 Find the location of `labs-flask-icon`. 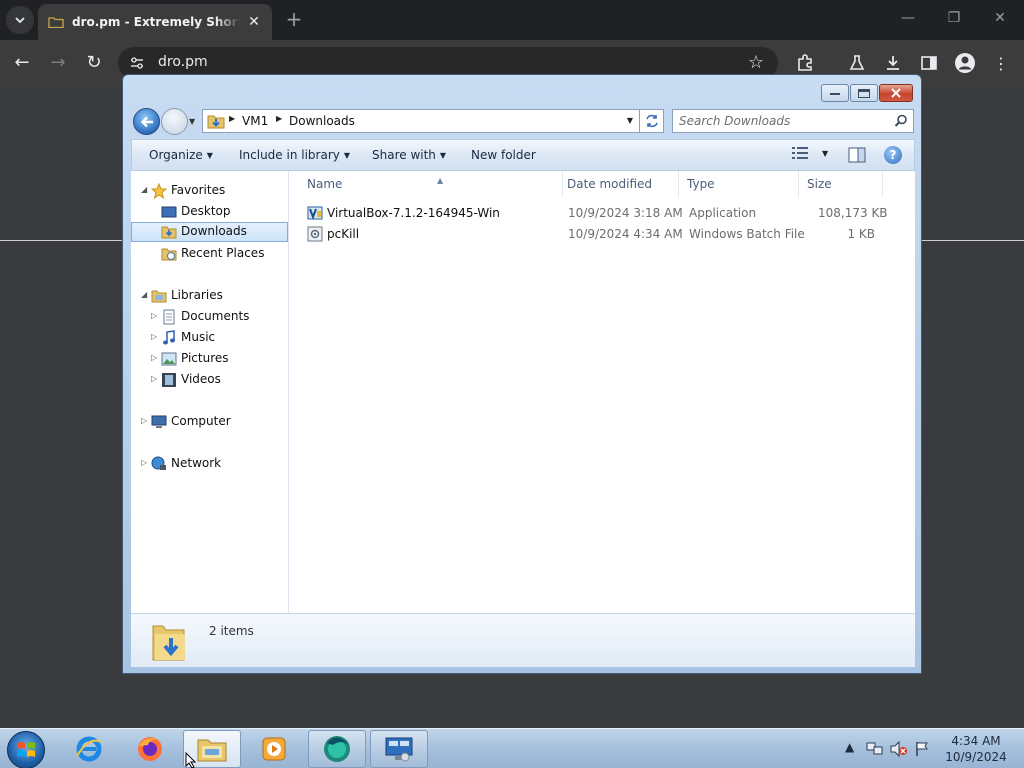

labs-flask-icon is located at coordinates (857, 63).